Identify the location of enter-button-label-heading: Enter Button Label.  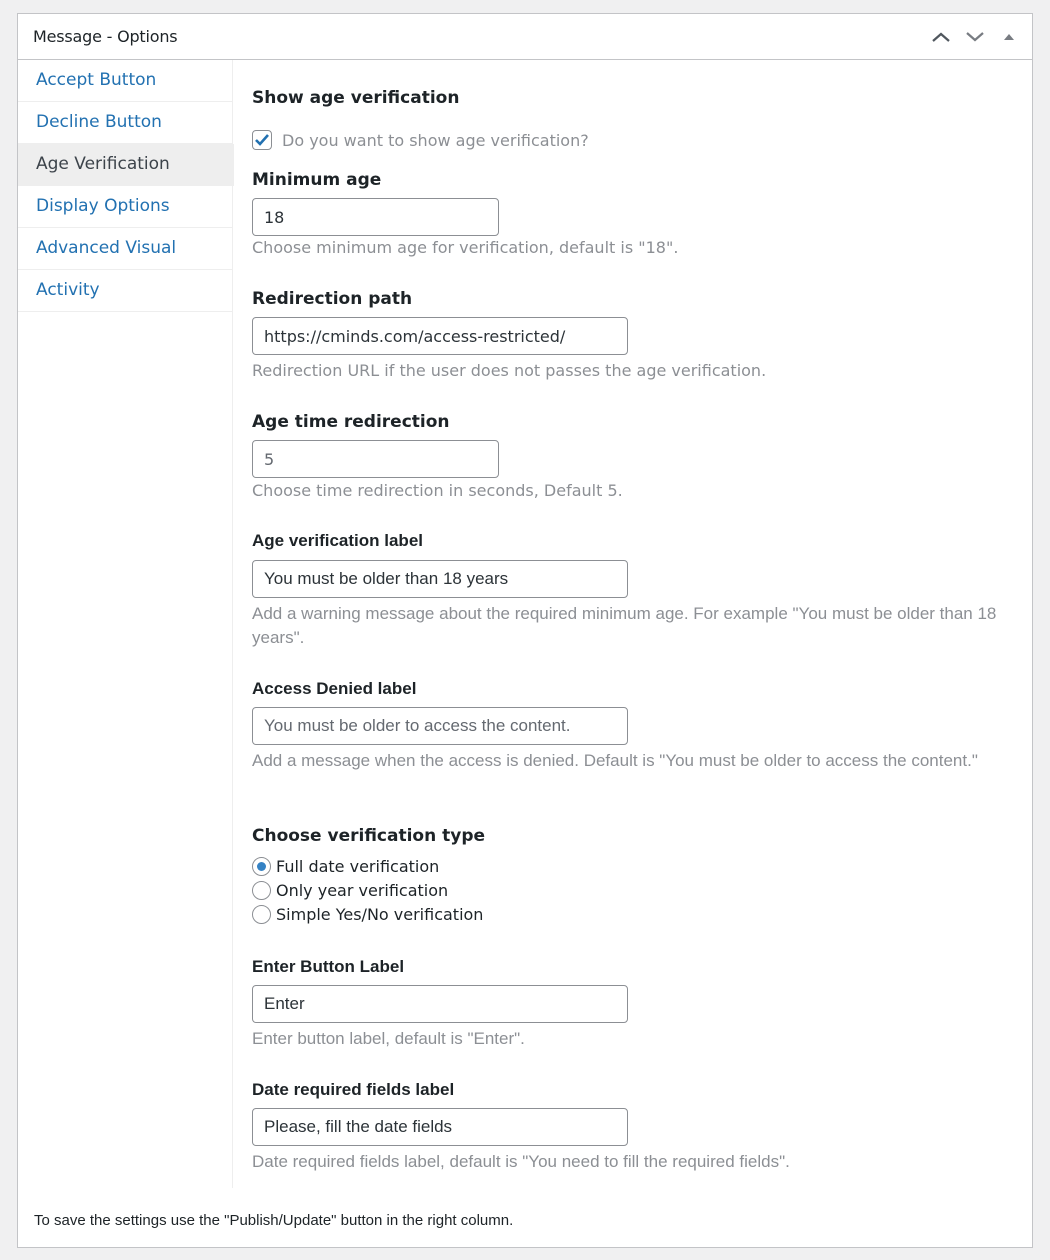
(328, 966).